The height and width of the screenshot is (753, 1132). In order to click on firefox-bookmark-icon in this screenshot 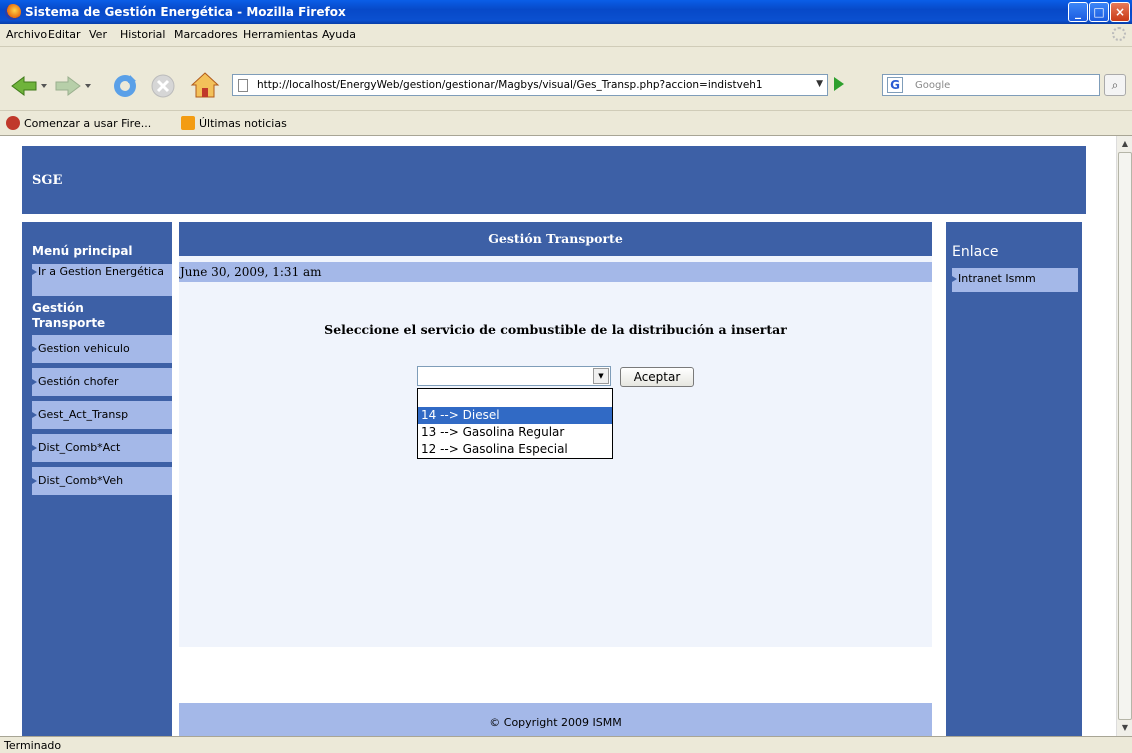, I will do `click(13, 123)`.